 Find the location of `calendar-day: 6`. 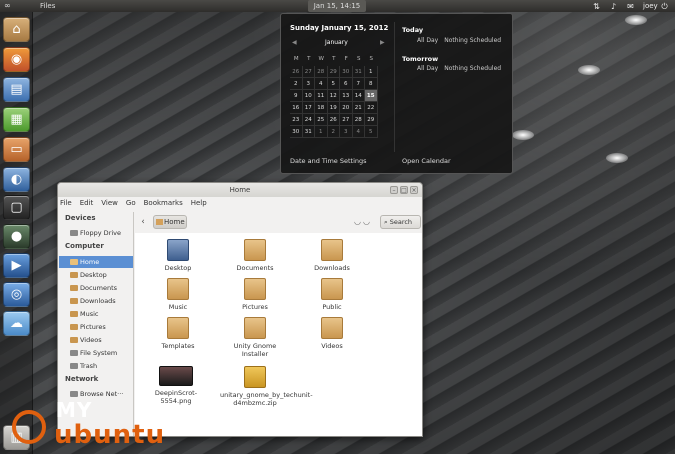

calendar-day: 6 is located at coordinates (346, 84).